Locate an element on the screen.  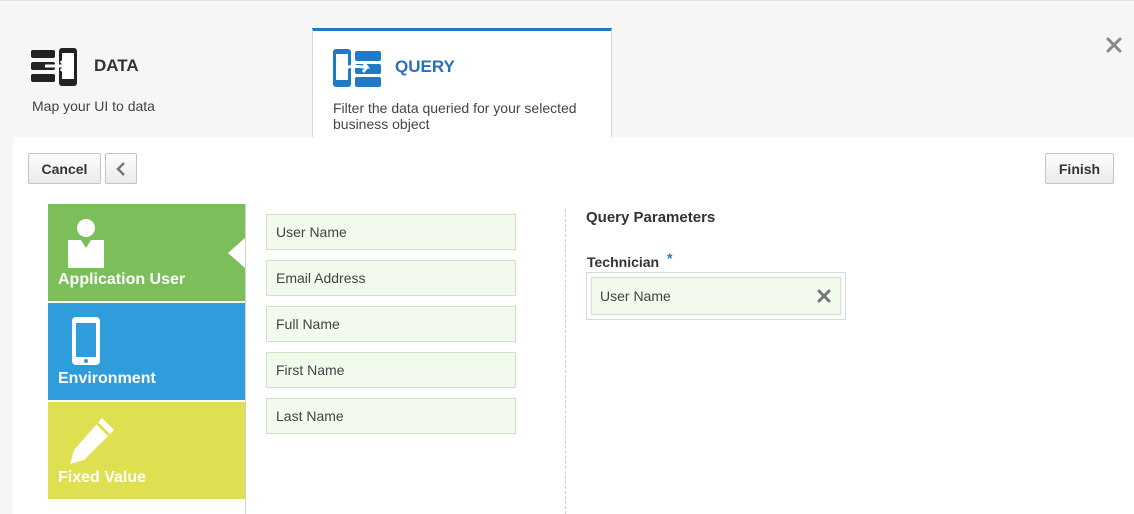
step-data: DATA Map your UI to data is located at coordinates (162, 83).